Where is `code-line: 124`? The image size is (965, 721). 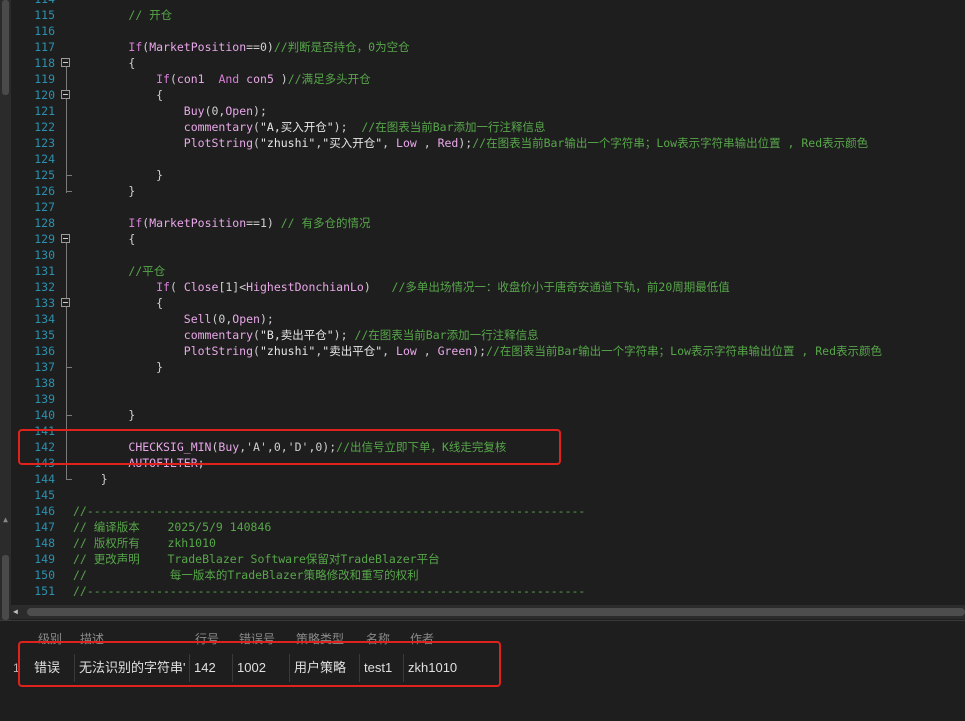
code-line: 124 is located at coordinates (488, 159).